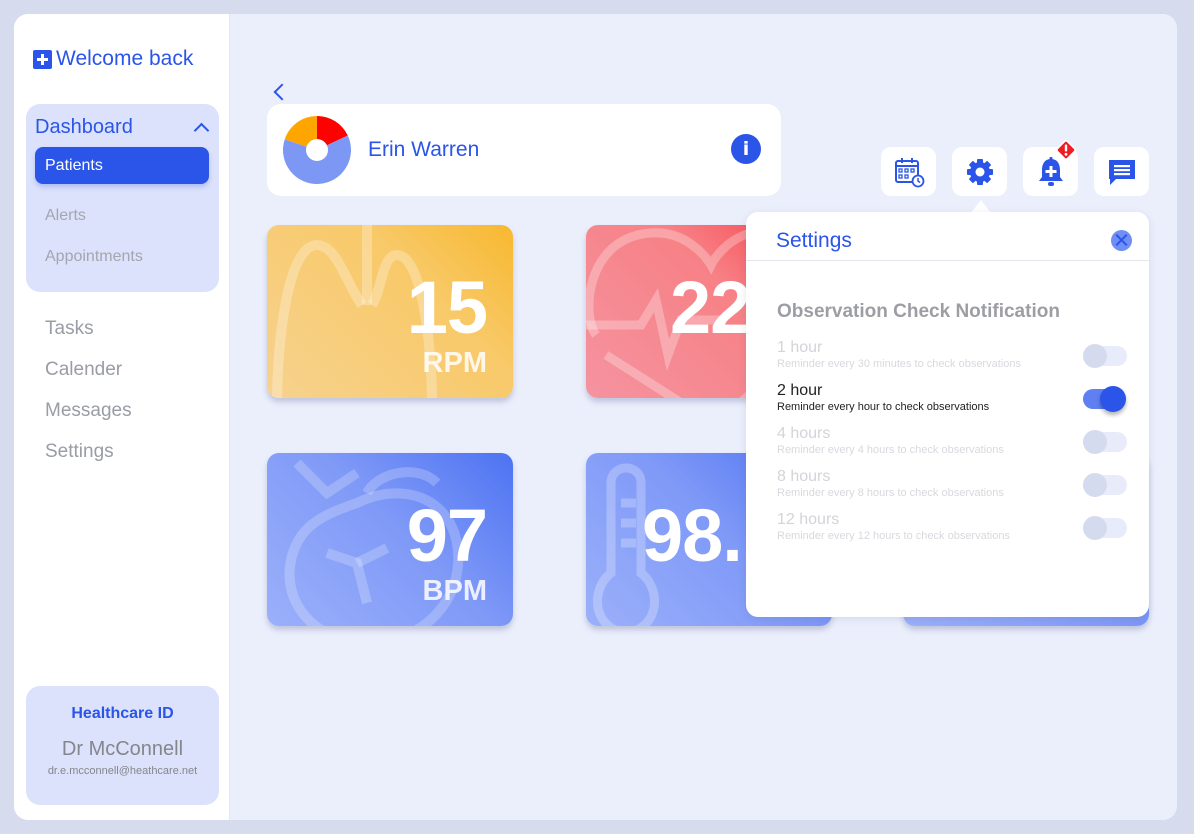 This screenshot has width=1194, height=834. What do you see at coordinates (83, 370) in the screenshot?
I see `sidebar-item-calender: Calender` at bounding box center [83, 370].